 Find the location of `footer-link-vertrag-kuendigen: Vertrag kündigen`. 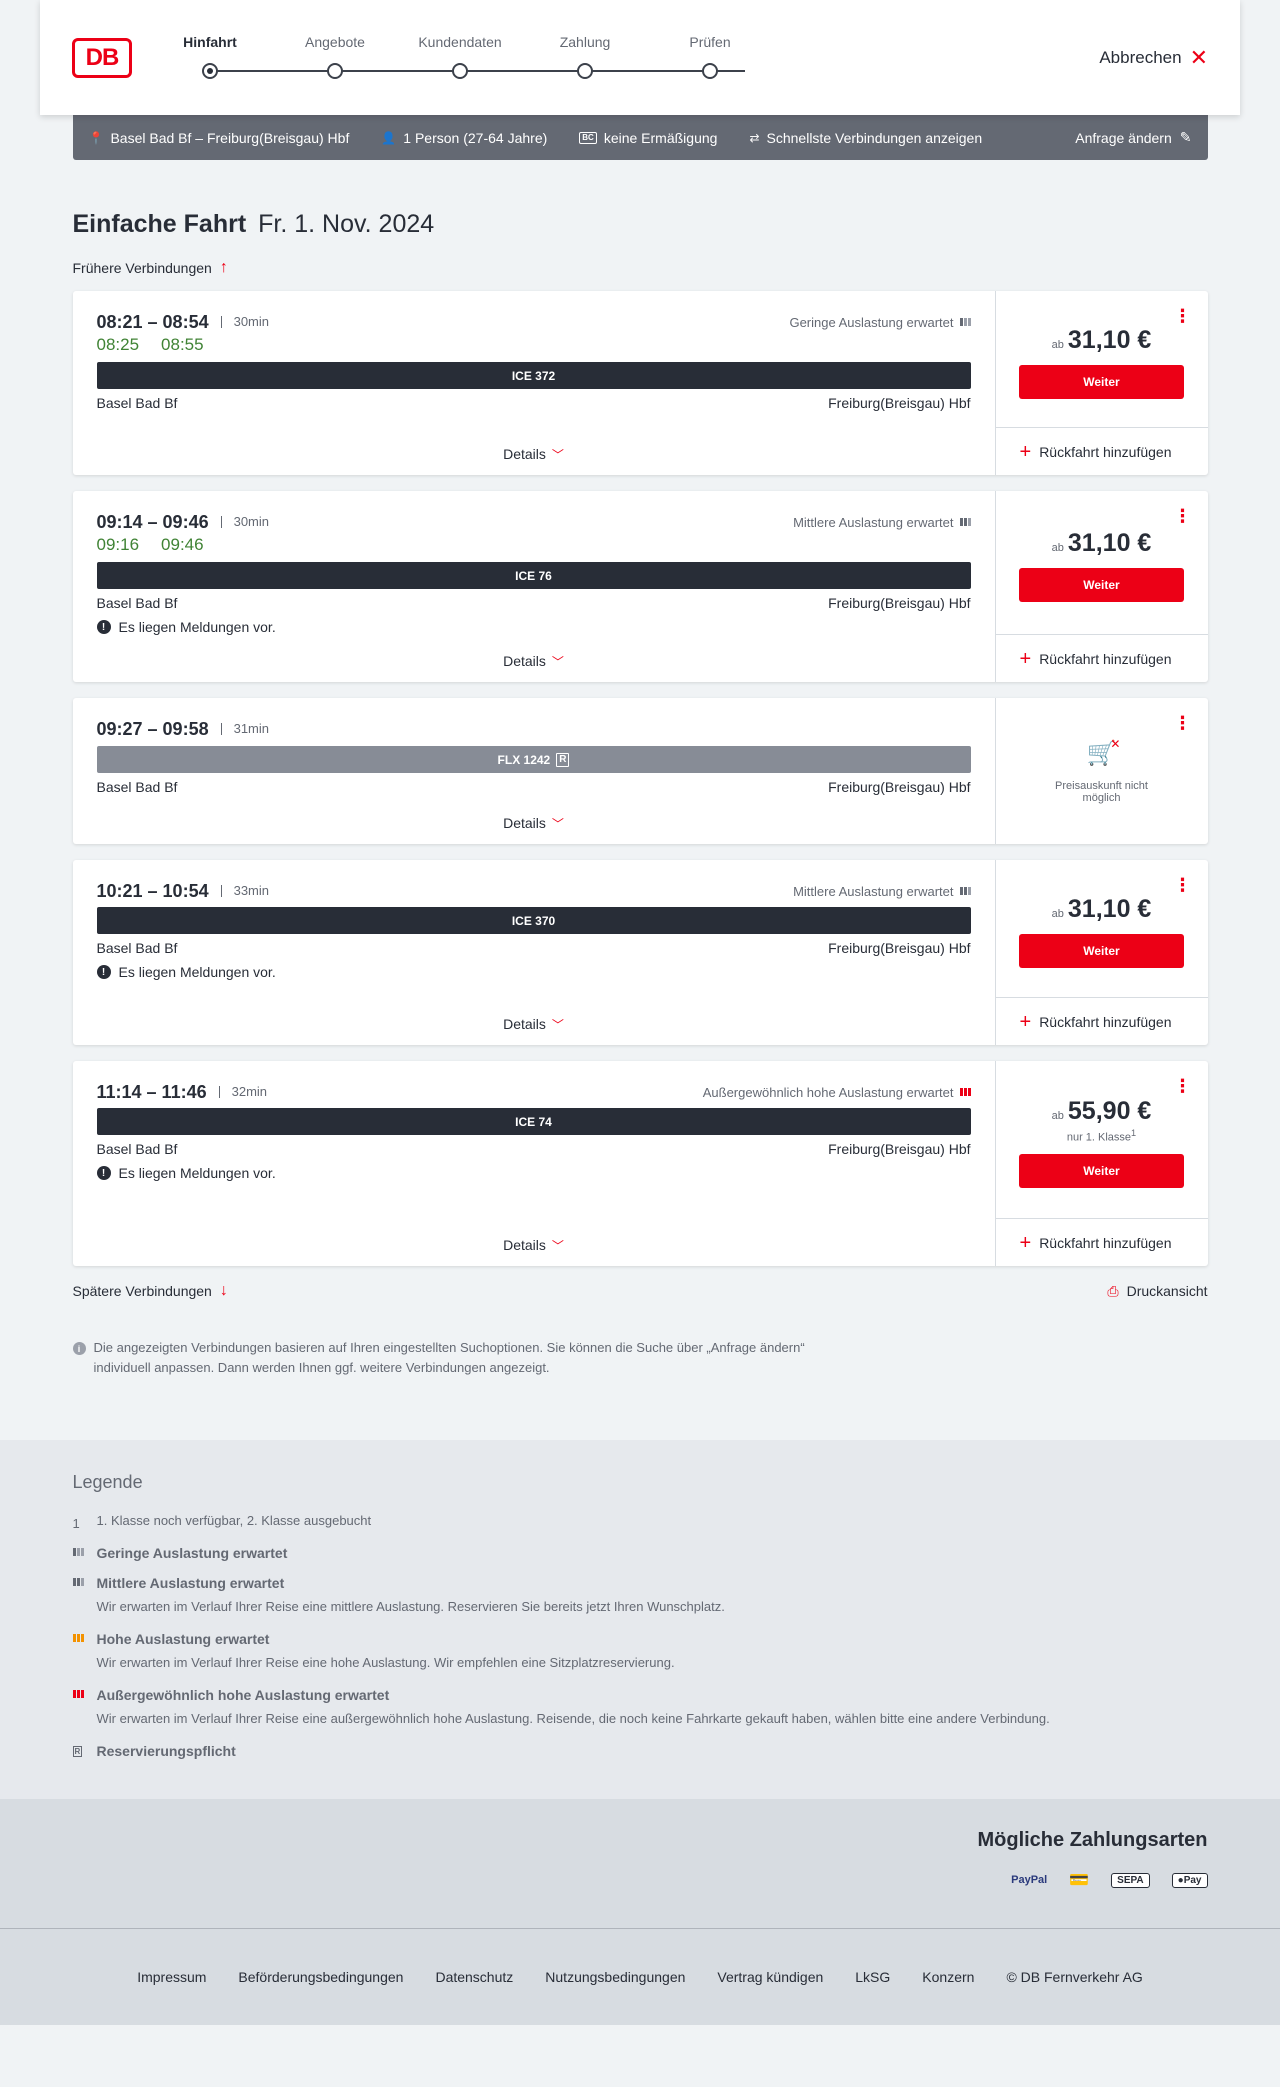

footer-link-vertrag-kuendigen: Vertrag kündigen is located at coordinates (770, 1977).